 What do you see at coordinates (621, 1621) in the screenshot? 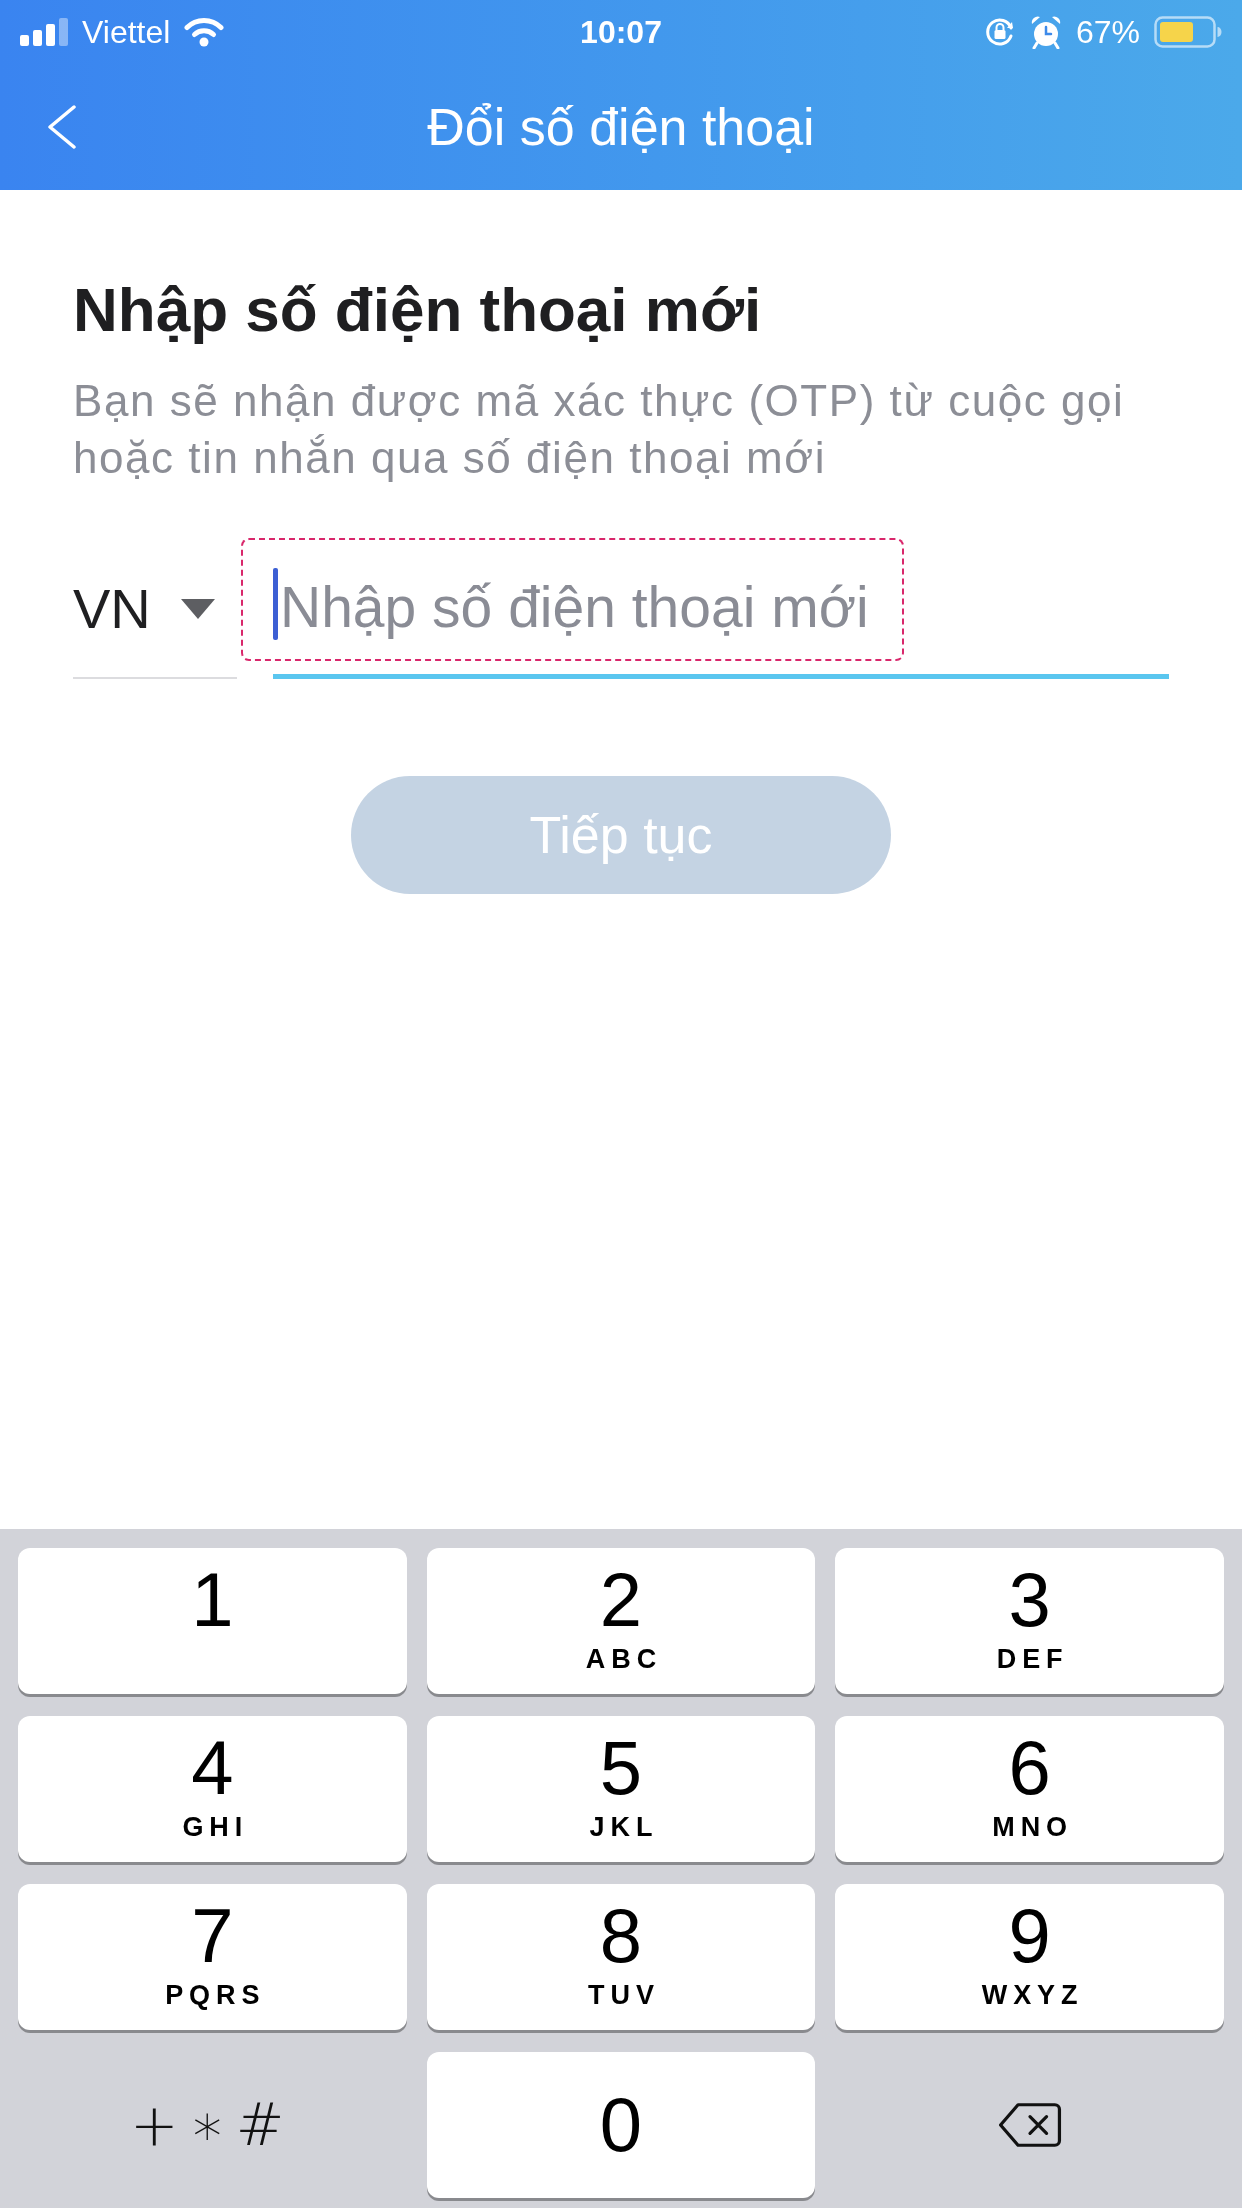
I see `keypad-key: 2 ABC` at bounding box center [621, 1621].